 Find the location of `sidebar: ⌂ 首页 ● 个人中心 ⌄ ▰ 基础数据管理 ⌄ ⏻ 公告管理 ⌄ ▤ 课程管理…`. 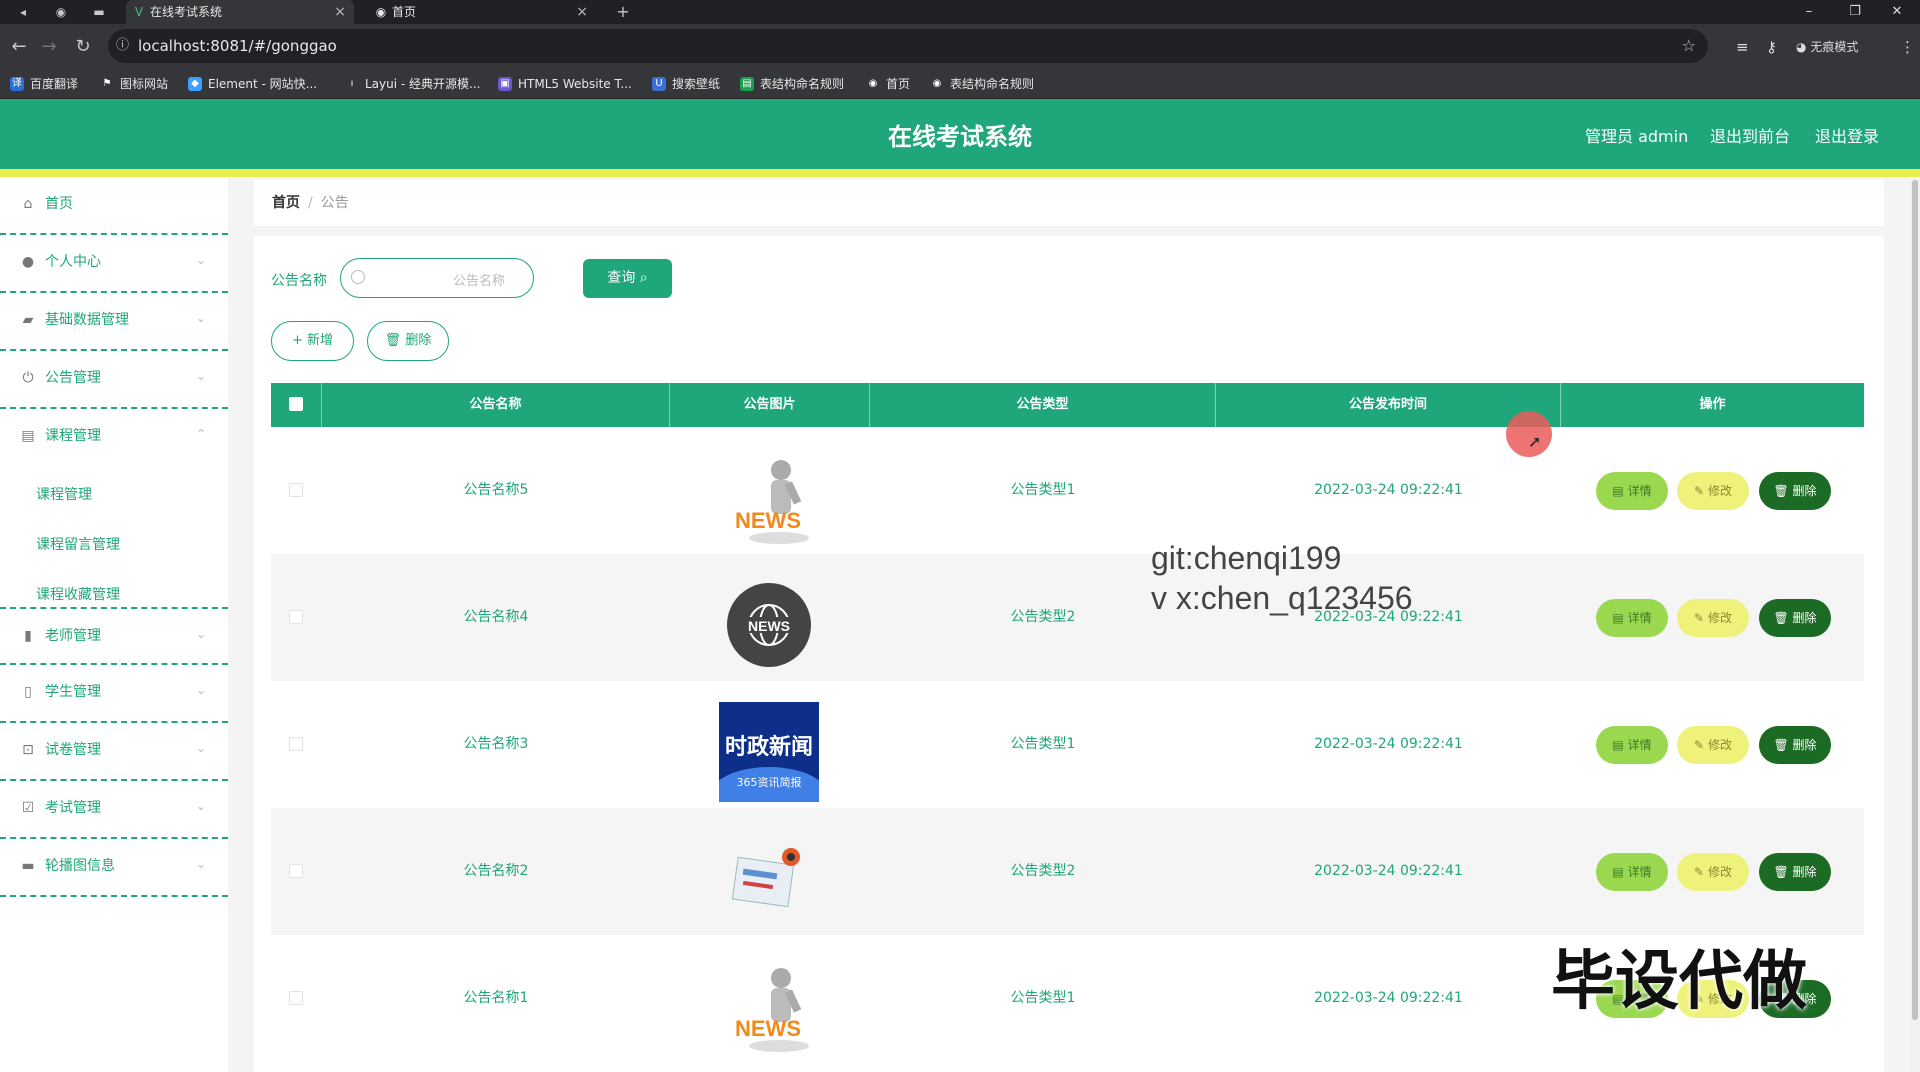

sidebar: ⌂ 首页 ● 个人中心 ⌄ ▰ 基础数据管理 ⌄ ⏻ 公告管理 ⌄ ▤ 课程管理… is located at coordinates (114, 624).